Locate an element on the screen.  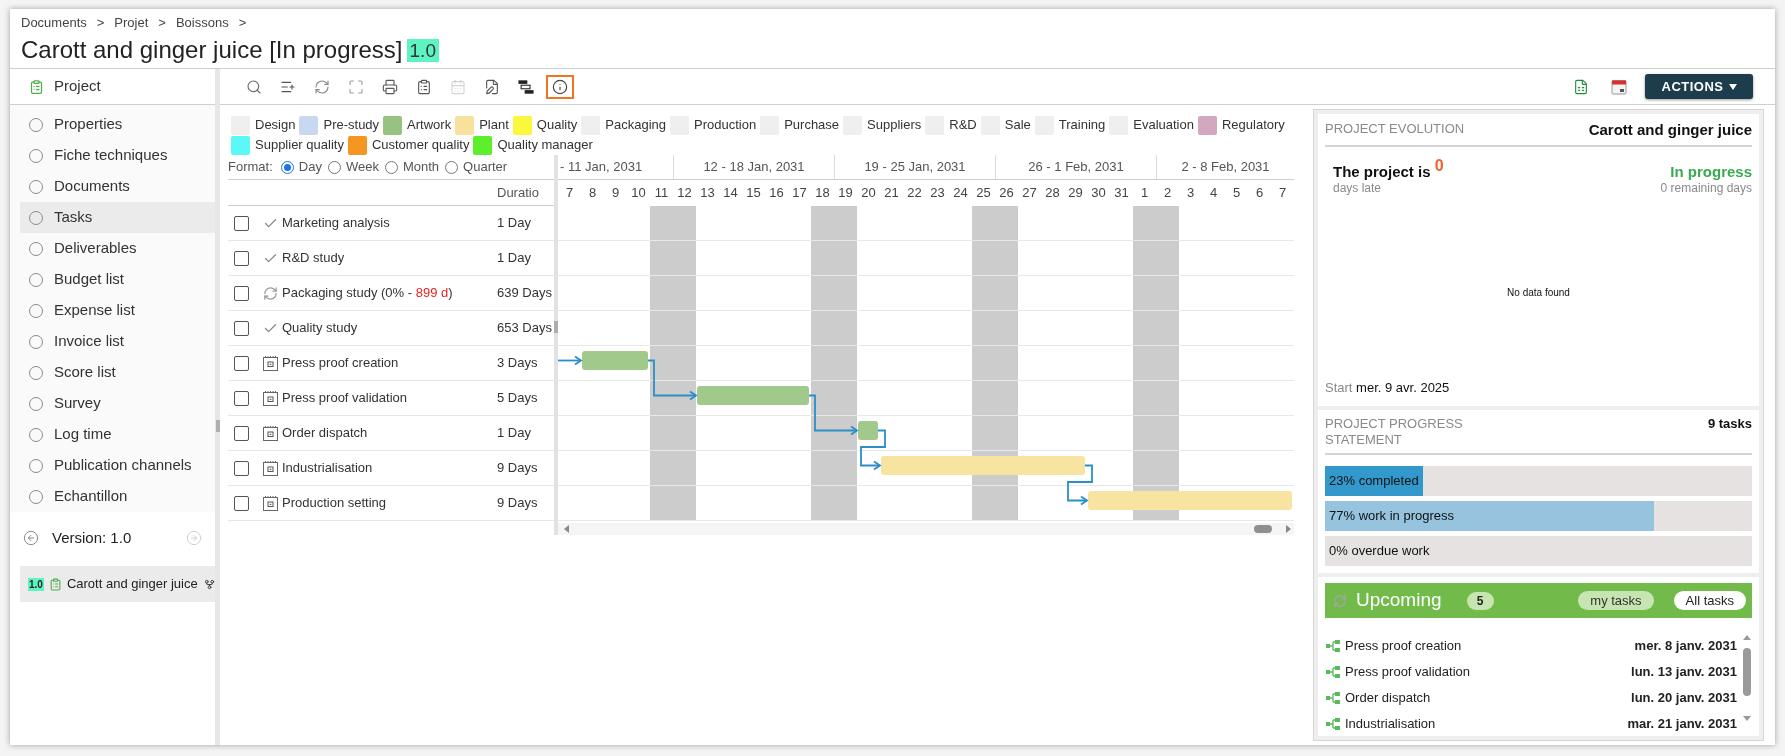
task-name: Quality study is located at coordinates (320, 328).